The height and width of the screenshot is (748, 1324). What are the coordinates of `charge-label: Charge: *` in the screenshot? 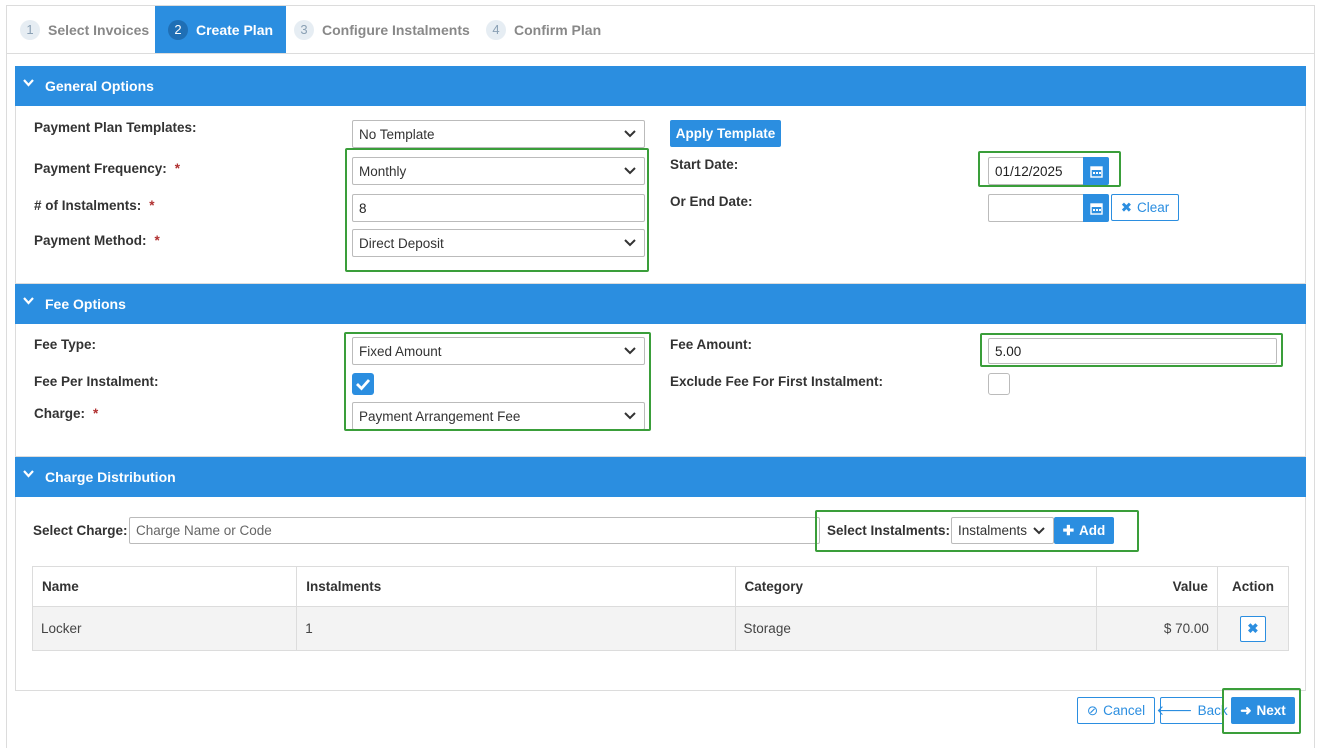 It's located at (66, 413).